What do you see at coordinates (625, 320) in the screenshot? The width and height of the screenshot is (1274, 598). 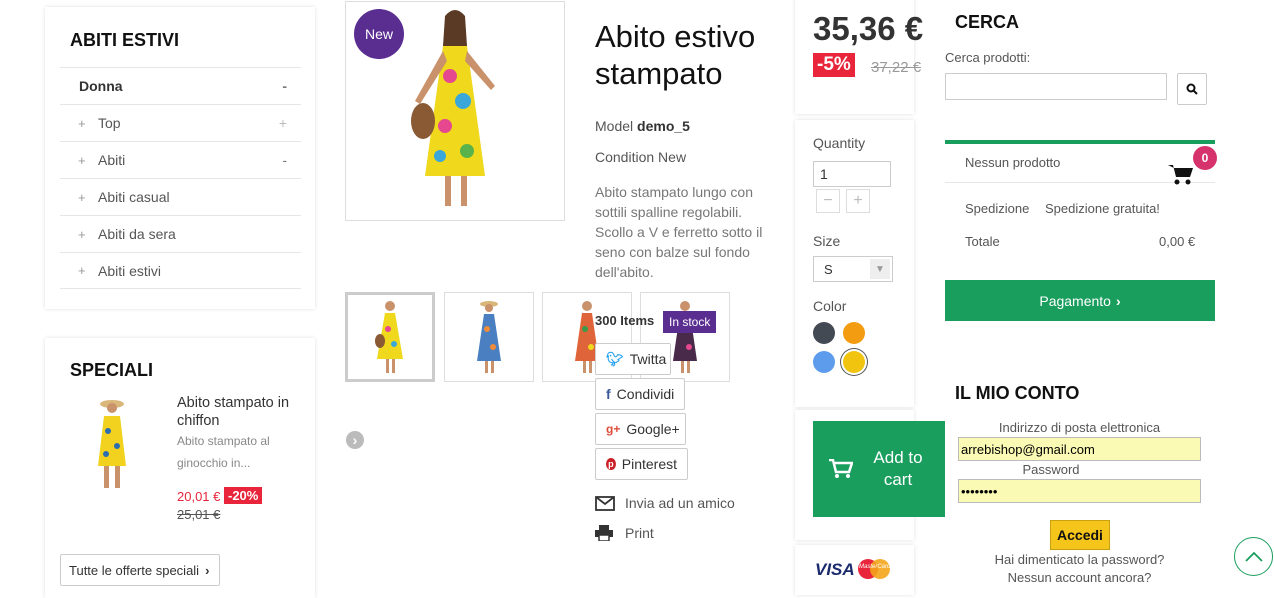 I see `stock-count: 300 Items` at bounding box center [625, 320].